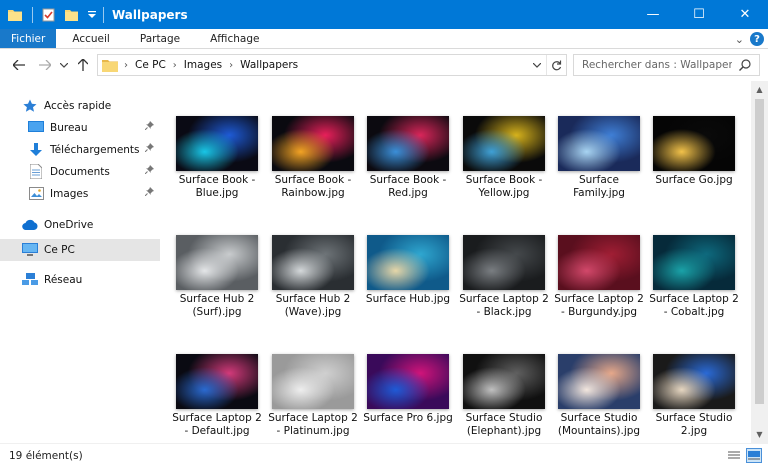  What do you see at coordinates (63, 279) in the screenshot?
I see `nav-label: Réseau` at bounding box center [63, 279].